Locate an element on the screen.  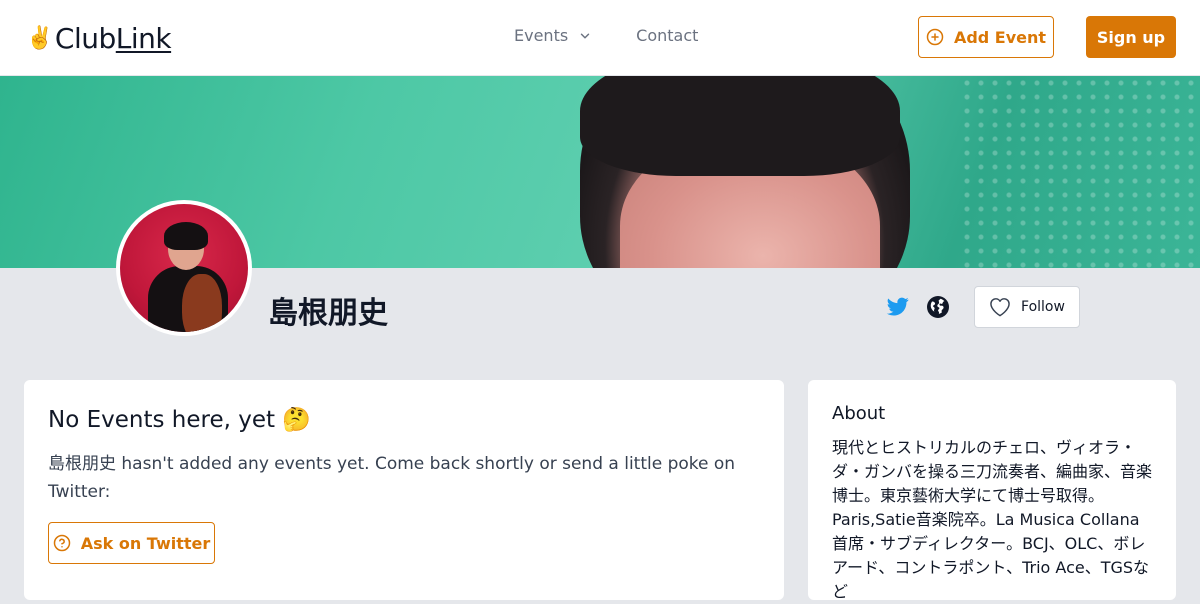
nav-events-label: Events is located at coordinates (541, 35).